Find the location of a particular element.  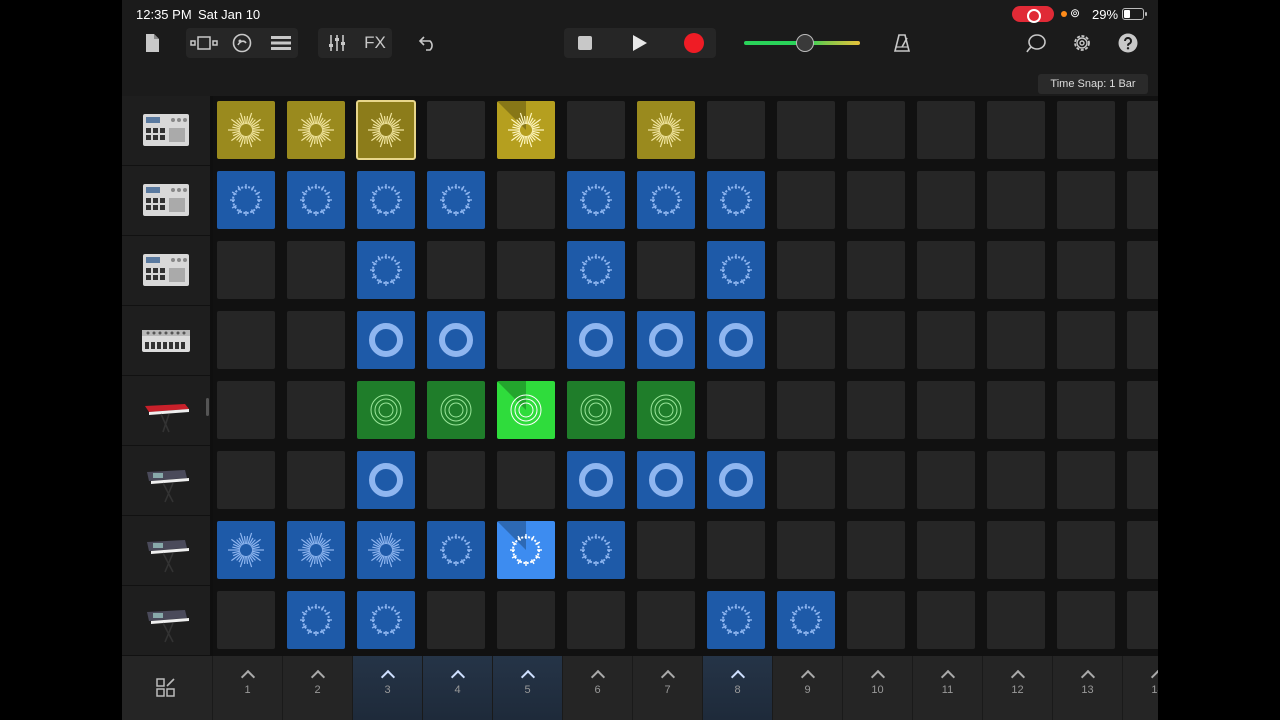

mixer-button is located at coordinates (337, 43).